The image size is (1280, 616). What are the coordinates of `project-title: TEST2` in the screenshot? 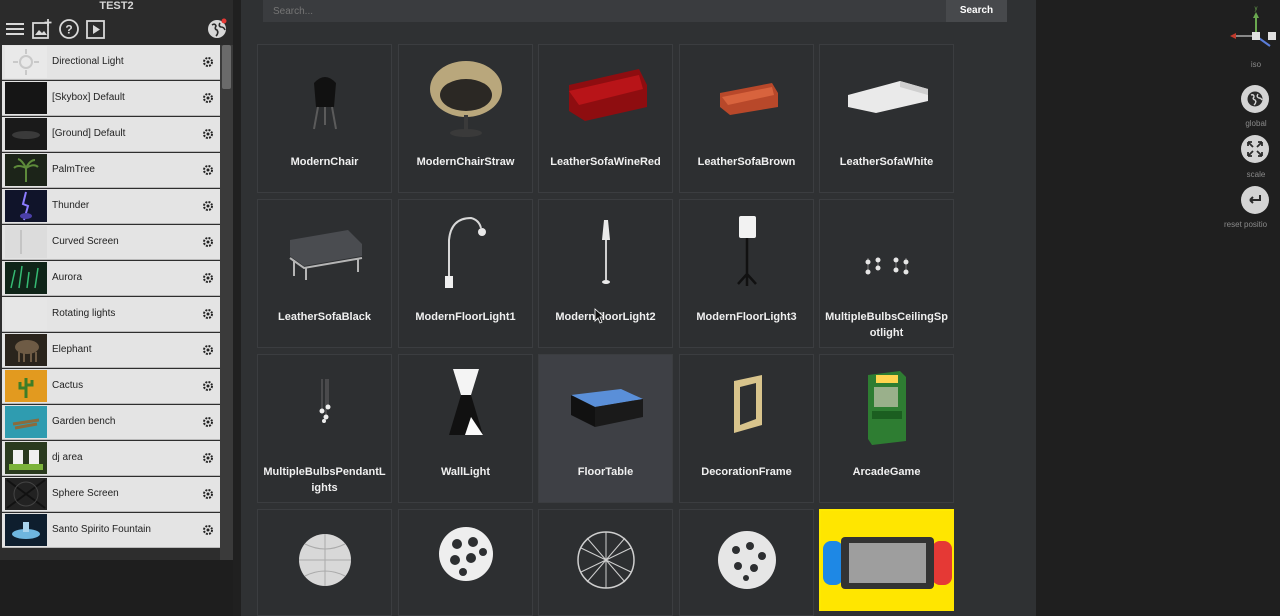 It's located at (116, 6).